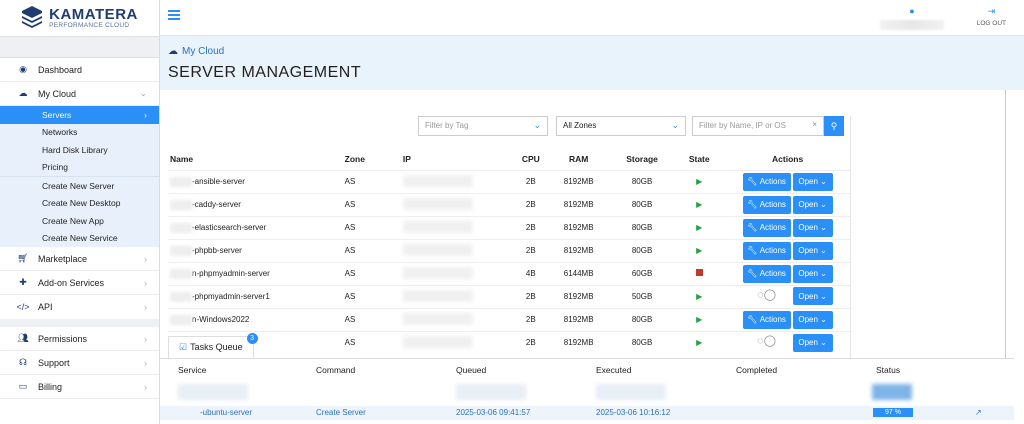 The width and height of the screenshot is (1024, 424). Describe the element at coordinates (252, 338) in the screenshot. I see `tasks-count-badge: 3` at that location.